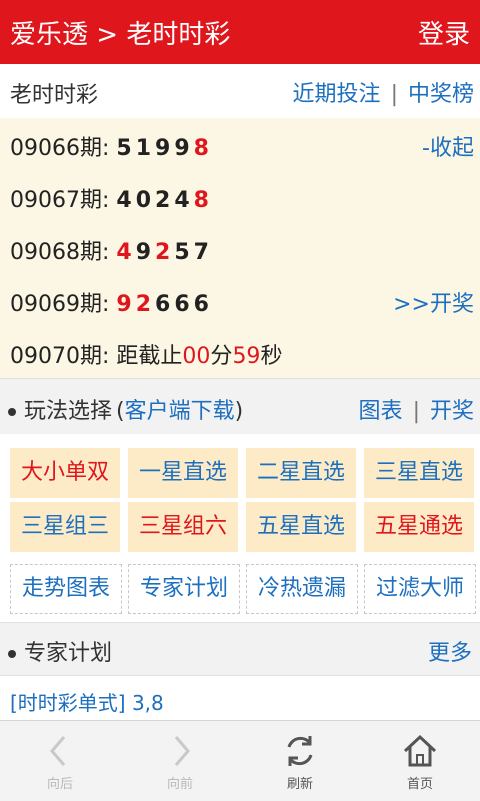 This screenshot has width=480, height=801. What do you see at coordinates (240, 196) in the screenshot?
I see `draw-row: 09067期: 40248` at bounding box center [240, 196].